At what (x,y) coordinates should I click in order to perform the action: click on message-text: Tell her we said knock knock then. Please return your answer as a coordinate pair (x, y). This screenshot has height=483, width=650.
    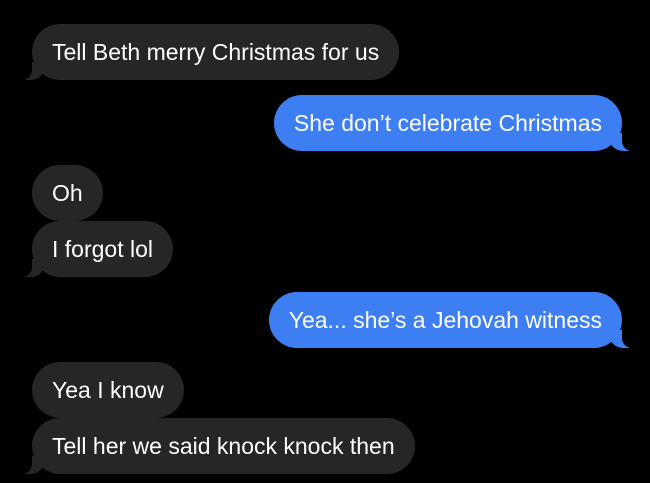
    Looking at the image, I should click on (223, 446).